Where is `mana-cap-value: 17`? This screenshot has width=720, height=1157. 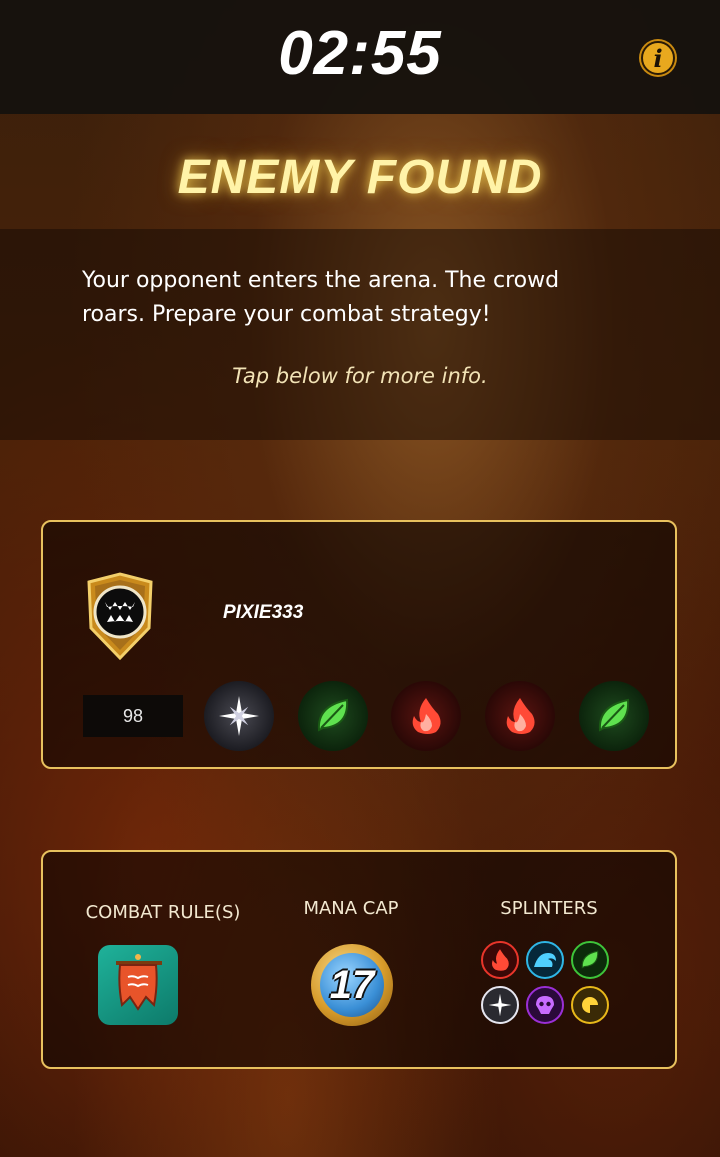
mana-cap-value: 17 is located at coordinates (352, 985).